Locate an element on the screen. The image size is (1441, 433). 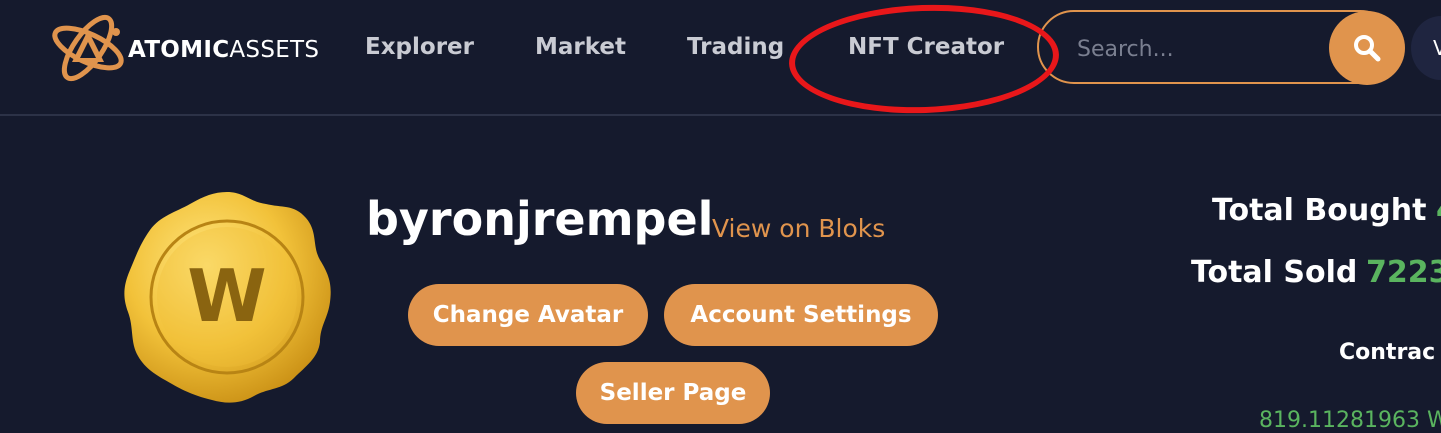
user-initial: V is located at coordinates (1437, 48).